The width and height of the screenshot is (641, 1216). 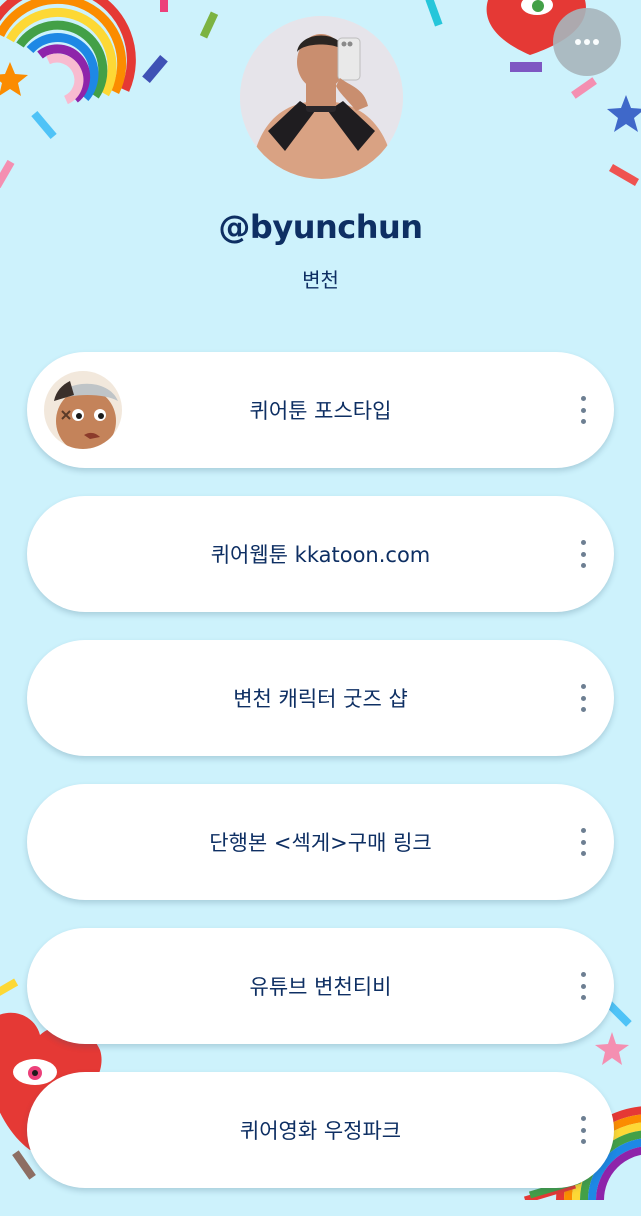 What do you see at coordinates (83, 410) in the screenshot?
I see `link-thumbnail` at bounding box center [83, 410].